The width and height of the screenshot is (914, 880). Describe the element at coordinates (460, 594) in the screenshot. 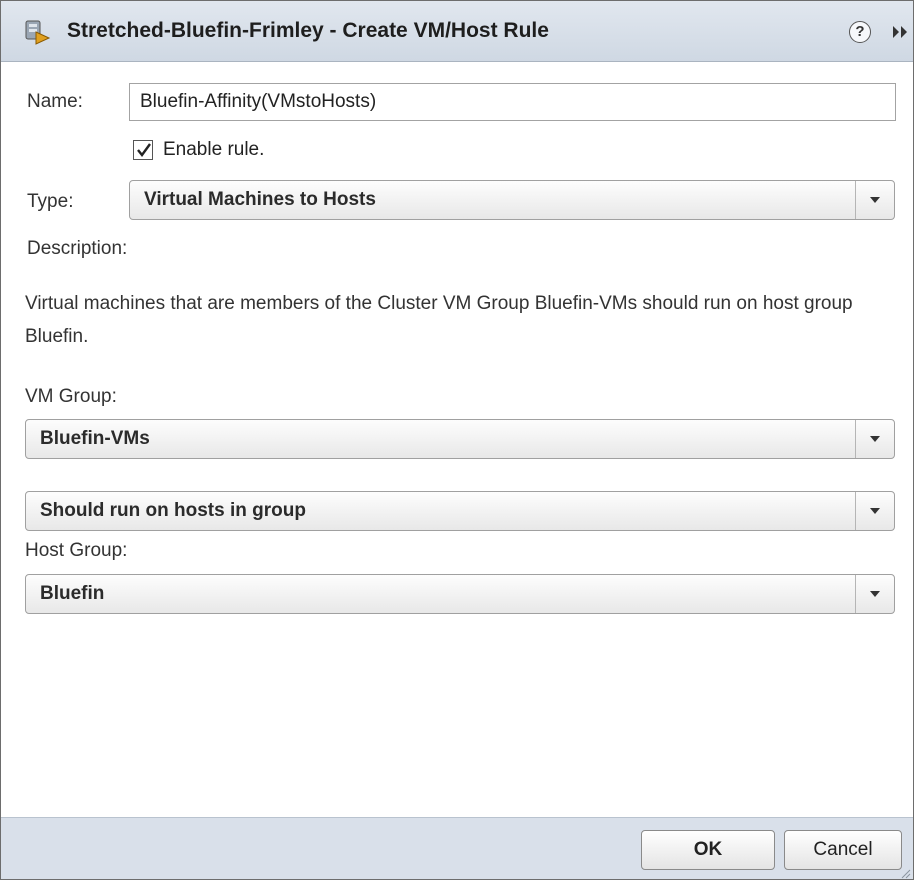

I see `host-group-select: Bluefin` at that location.